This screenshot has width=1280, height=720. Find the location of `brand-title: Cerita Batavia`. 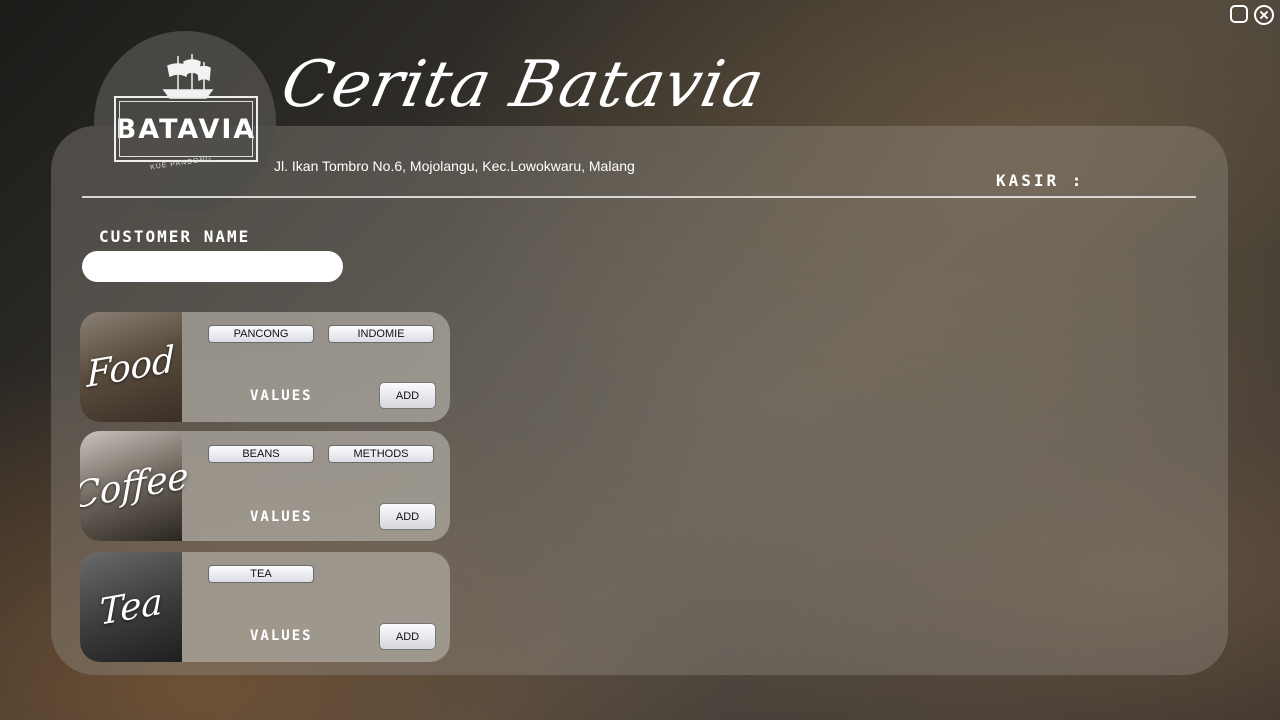

brand-title: Cerita Batavia is located at coordinates (523, 85).